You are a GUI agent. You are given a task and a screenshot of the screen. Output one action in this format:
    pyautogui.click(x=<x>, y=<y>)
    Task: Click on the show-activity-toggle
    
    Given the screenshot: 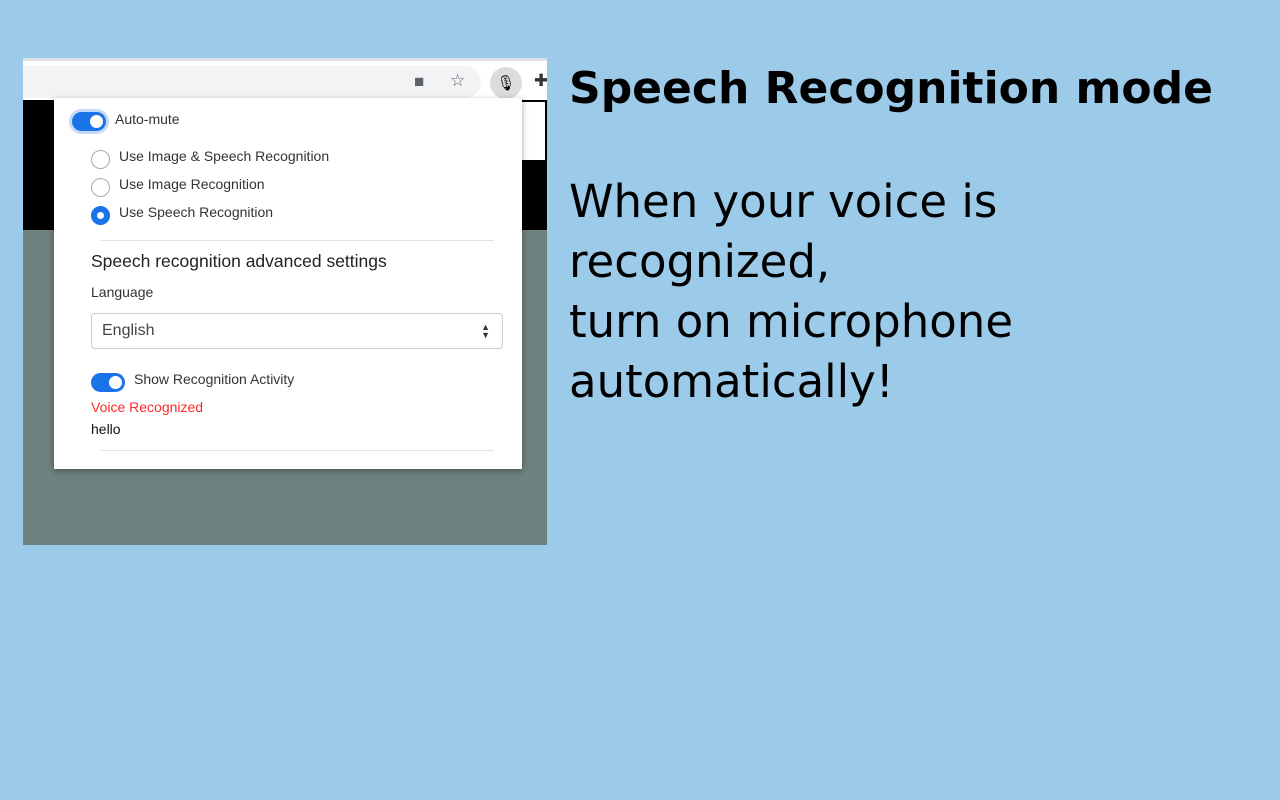 What is the action you would take?
    pyautogui.click(x=108, y=382)
    